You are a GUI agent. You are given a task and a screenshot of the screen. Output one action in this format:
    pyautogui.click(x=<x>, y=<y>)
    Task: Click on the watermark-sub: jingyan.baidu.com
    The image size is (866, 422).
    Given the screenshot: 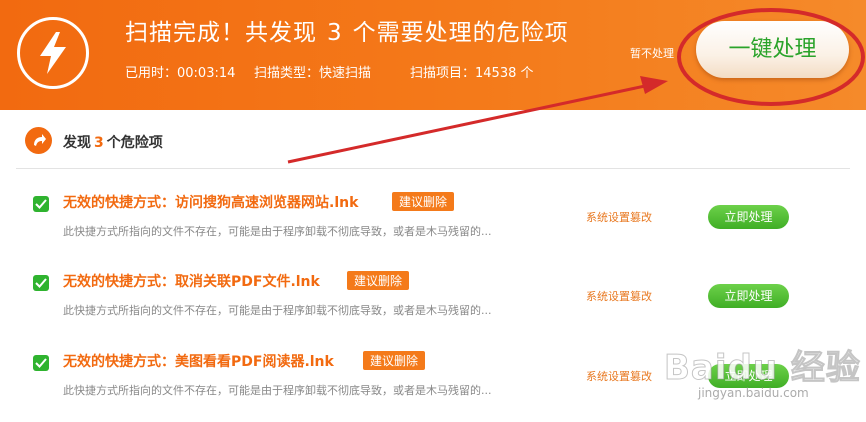 What is the action you would take?
    pyautogui.click(x=753, y=393)
    